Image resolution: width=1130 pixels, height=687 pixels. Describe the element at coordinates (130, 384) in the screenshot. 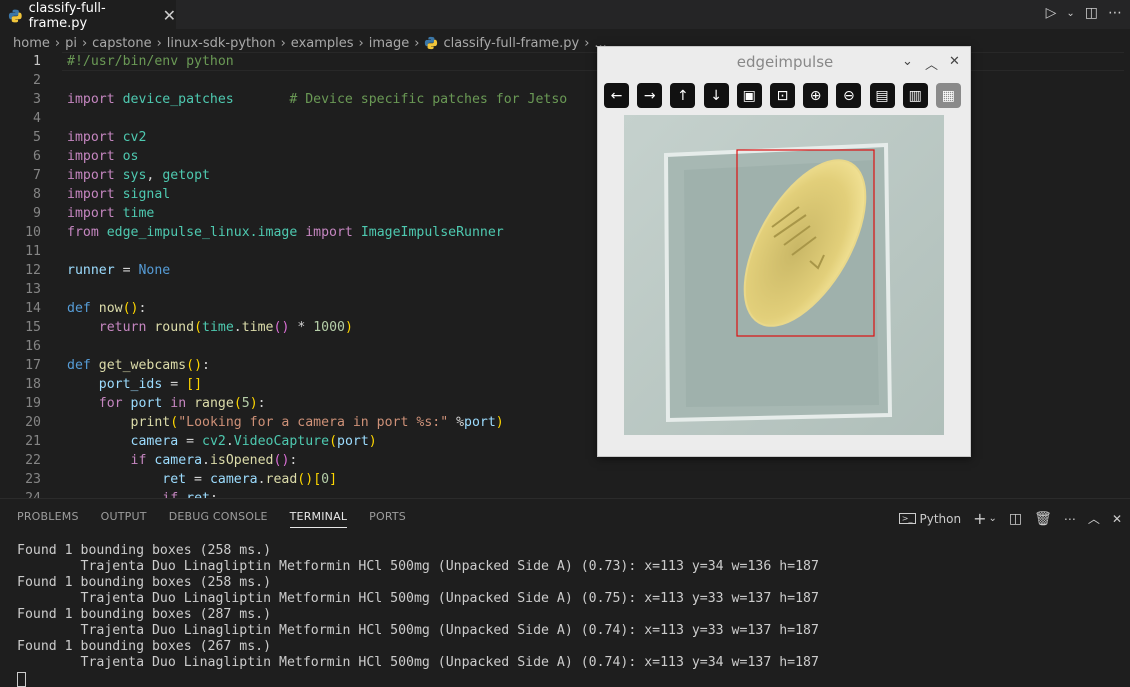

I see `code-text: port_ids` at that location.